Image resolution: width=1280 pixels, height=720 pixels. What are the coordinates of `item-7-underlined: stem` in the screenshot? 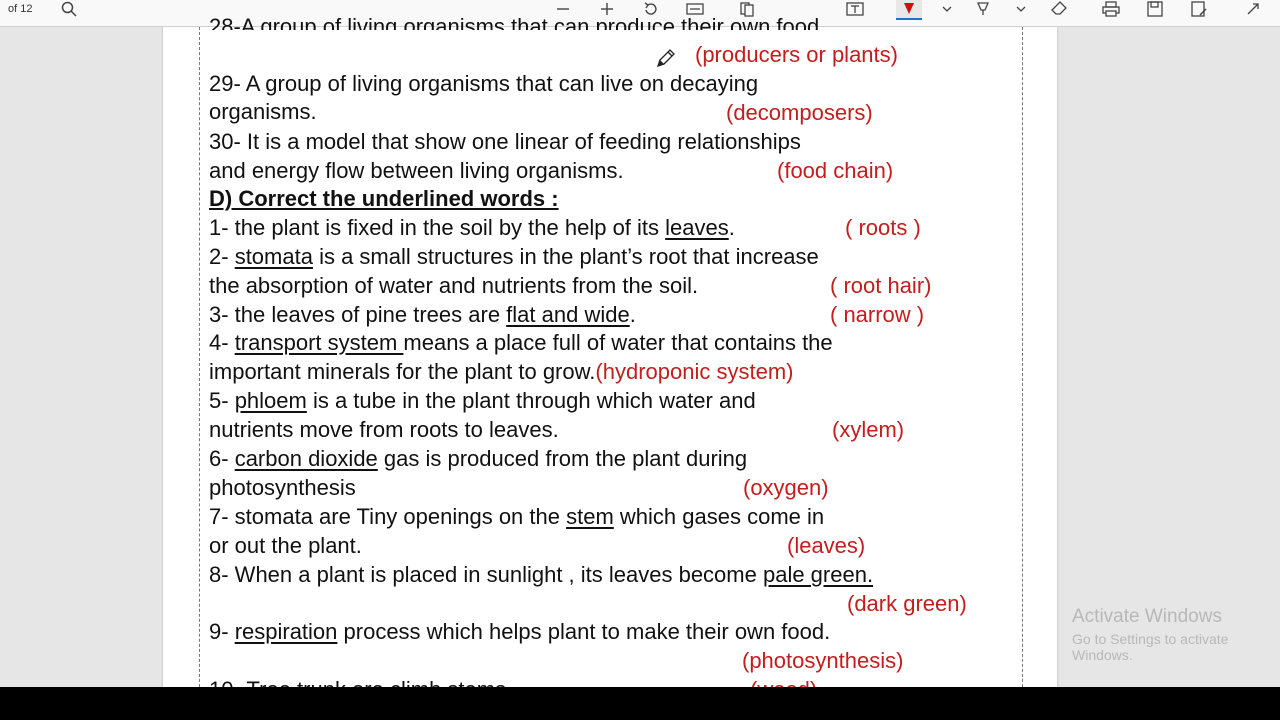 It's located at (590, 516).